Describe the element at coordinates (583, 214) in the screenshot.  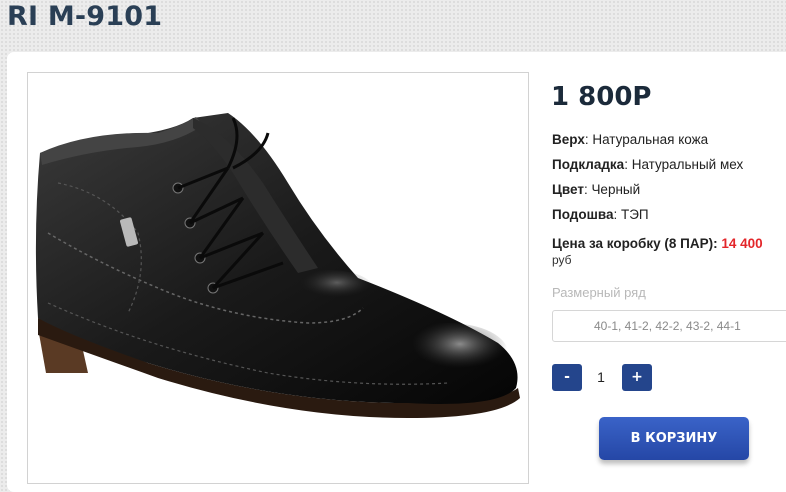
I see `spec-label: Подошва` at that location.